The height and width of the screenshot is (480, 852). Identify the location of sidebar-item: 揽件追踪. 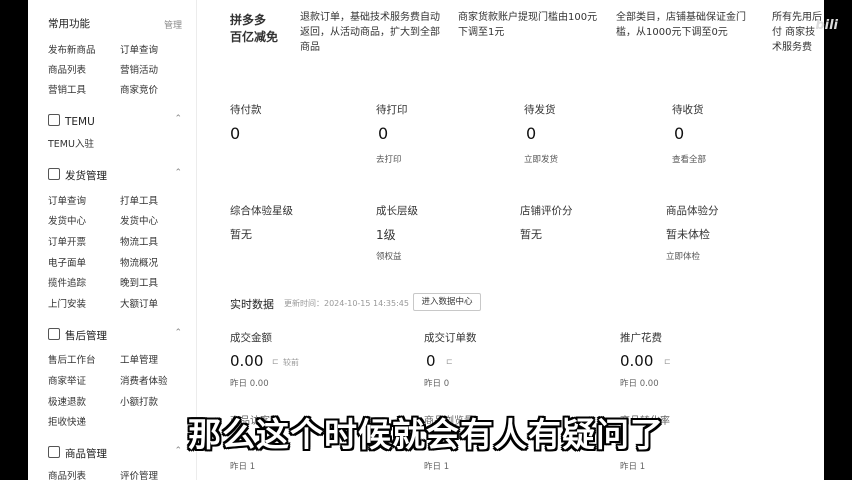
(67, 282).